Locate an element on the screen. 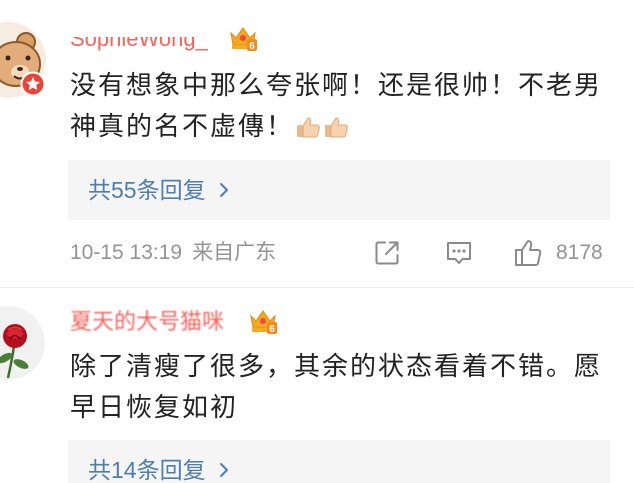 Image resolution: width=634 pixels, height=483 pixels. like-icon is located at coordinates (529, 252).